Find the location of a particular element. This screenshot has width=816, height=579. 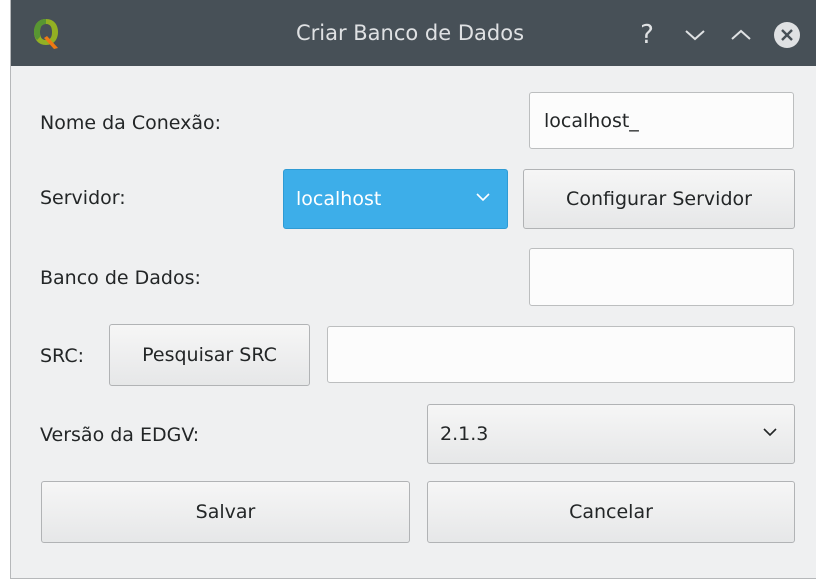

database-field is located at coordinates (661, 277).